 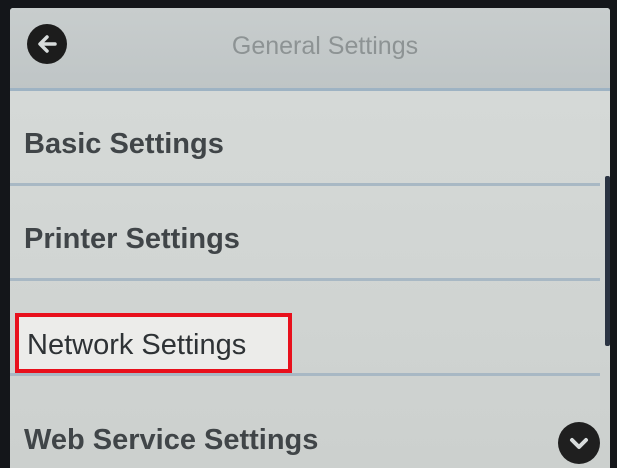 I want to click on highlight-box: Network Settings, so click(x=153, y=343).